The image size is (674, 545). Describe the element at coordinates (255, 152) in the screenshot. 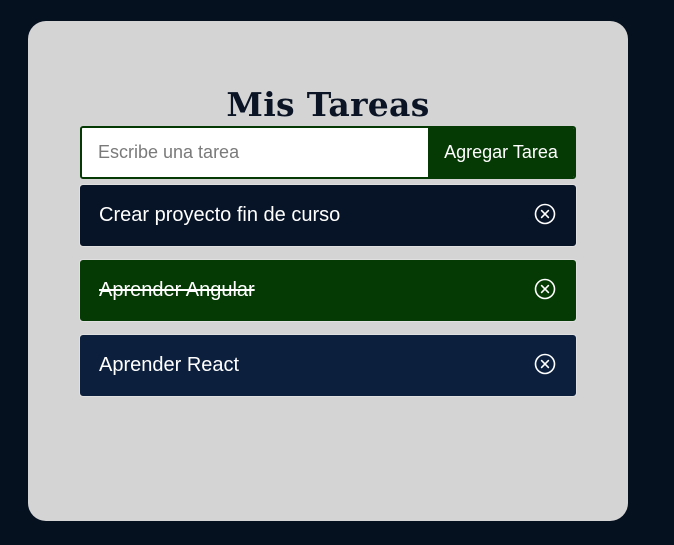

I see `task-input` at that location.